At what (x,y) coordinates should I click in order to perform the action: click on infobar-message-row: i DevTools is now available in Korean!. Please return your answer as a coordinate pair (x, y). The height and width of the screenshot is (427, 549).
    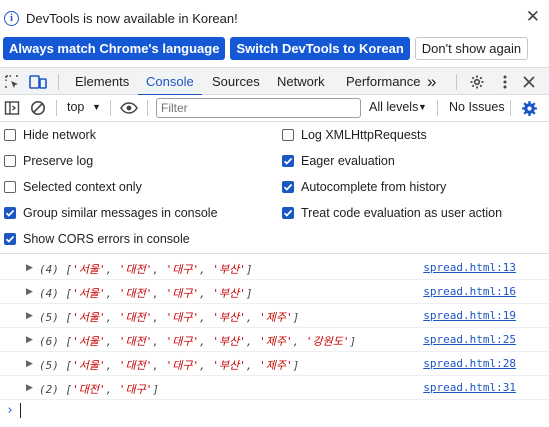
    Looking at the image, I should click on (121, 18).